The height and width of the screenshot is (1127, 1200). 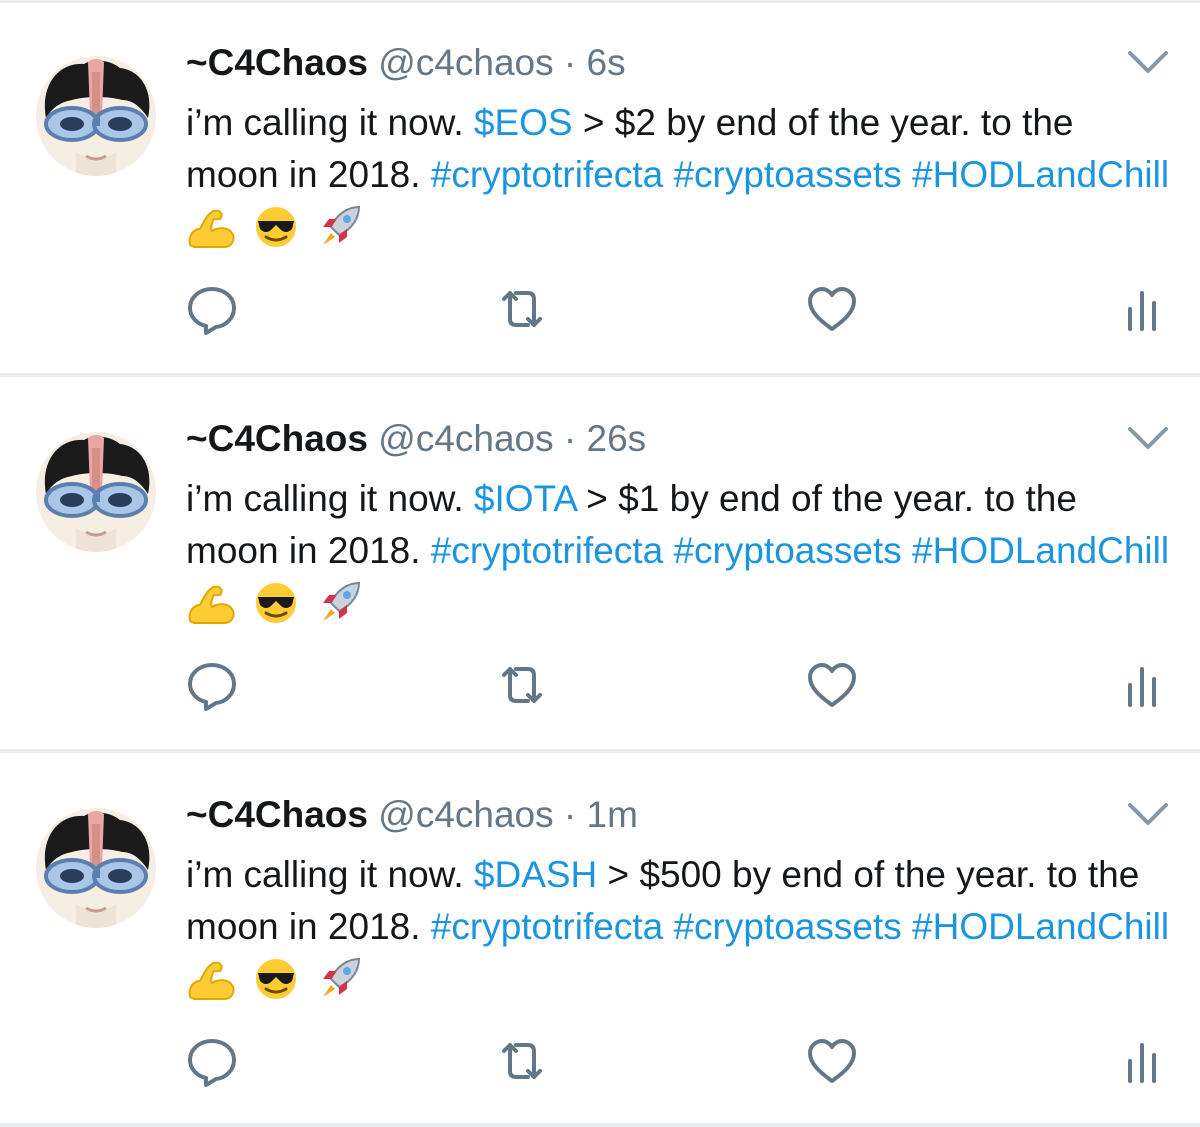 I want to click on cashtag-link: $IOTA, so click(x=525, y=498).